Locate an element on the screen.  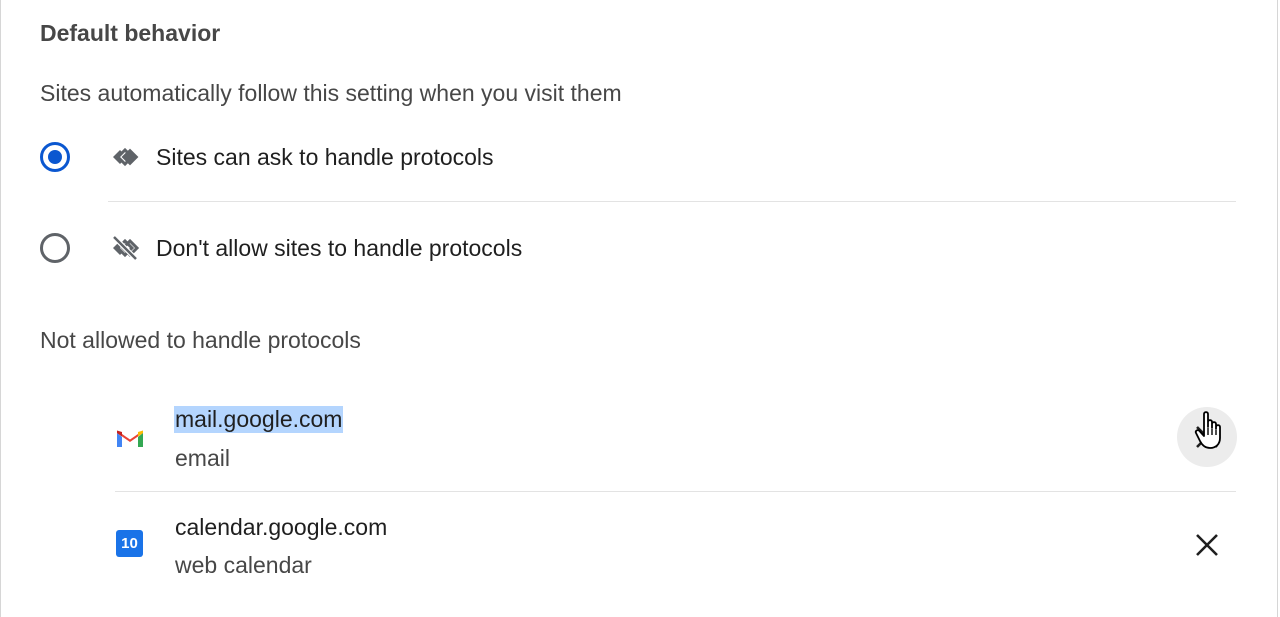
section-title: Default behavior is located at coordinates (130, 33).